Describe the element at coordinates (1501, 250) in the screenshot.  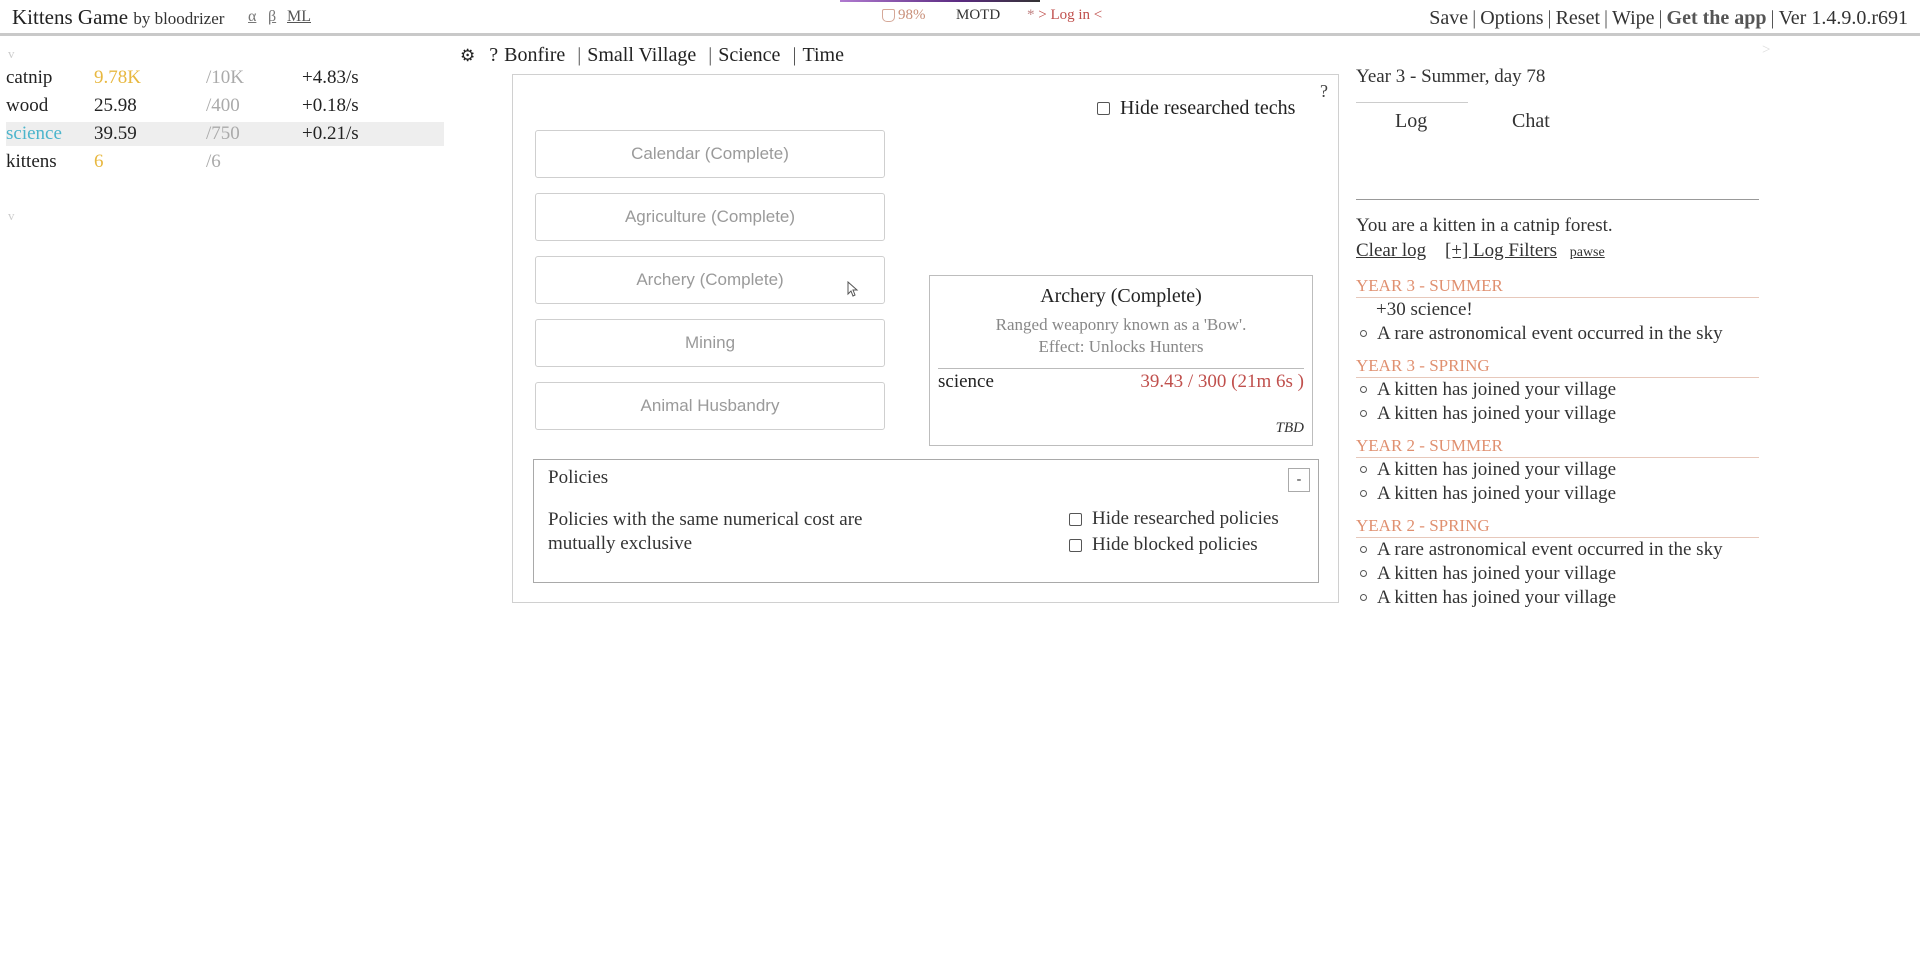
I see `log-filters-link: [+] Log Filters` at that location.